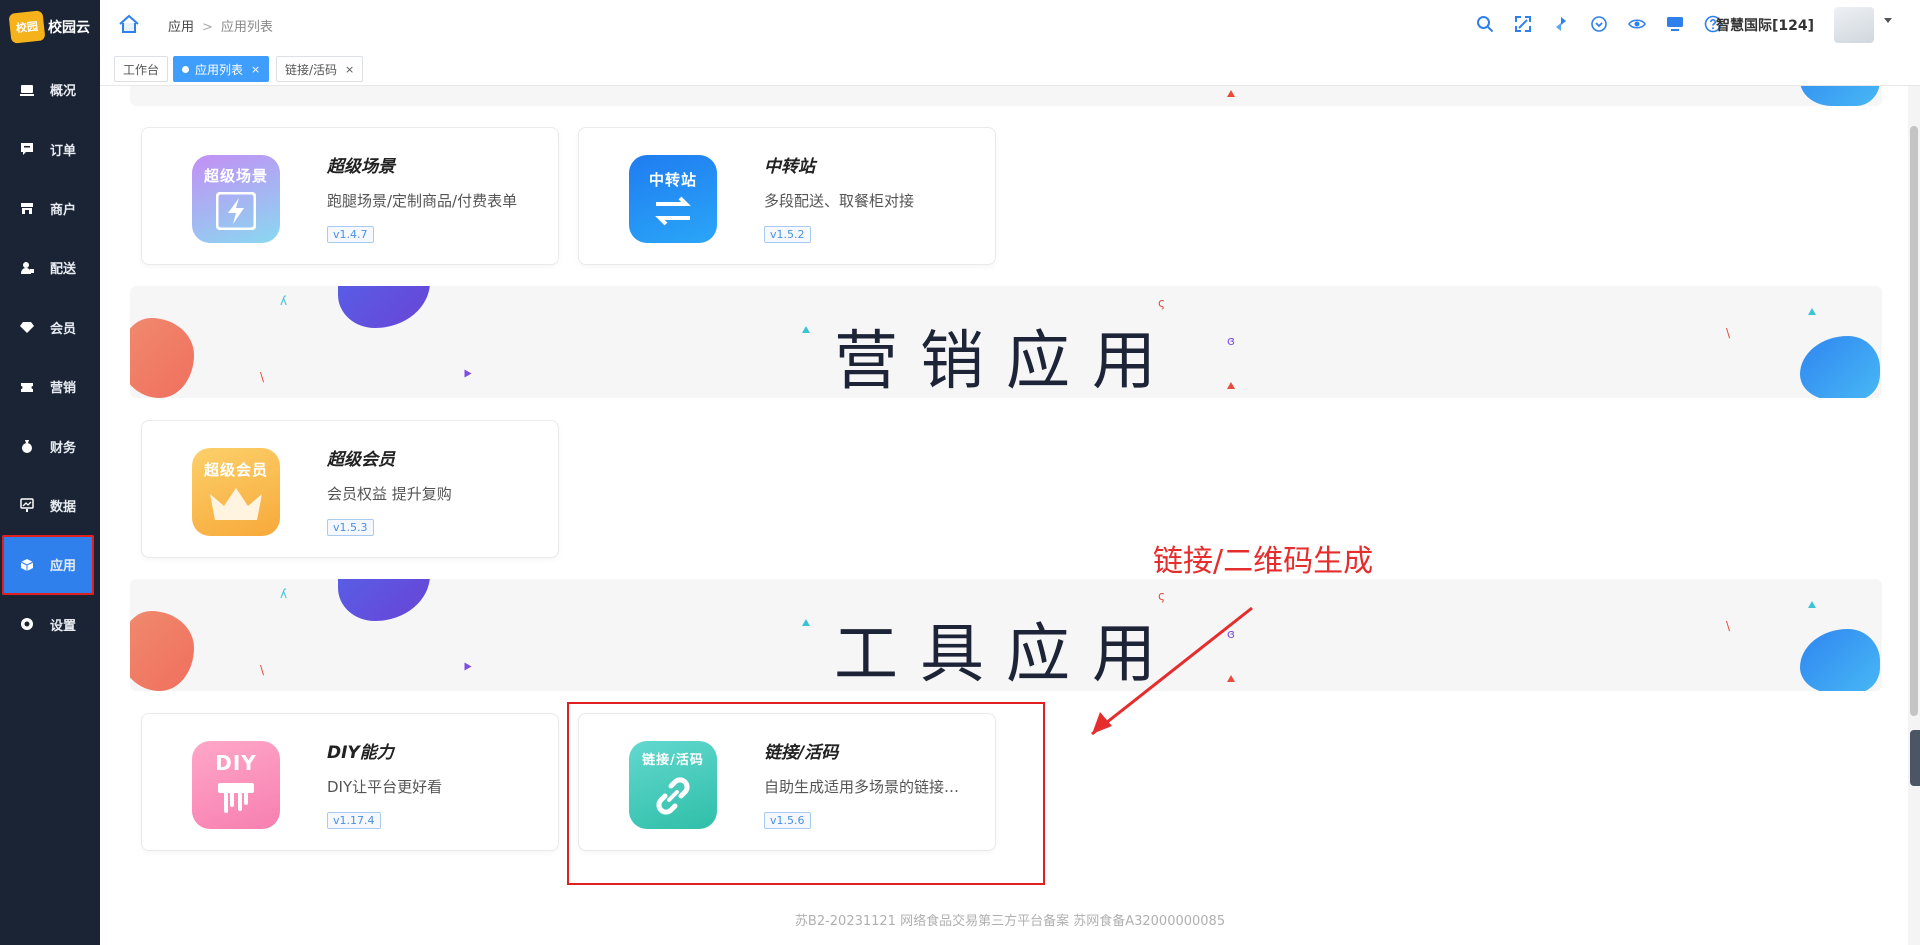  What do you see at coordinates (1675, 24) in the screenshot?
I see `screen-icon` at bounding box center [1675, 24].